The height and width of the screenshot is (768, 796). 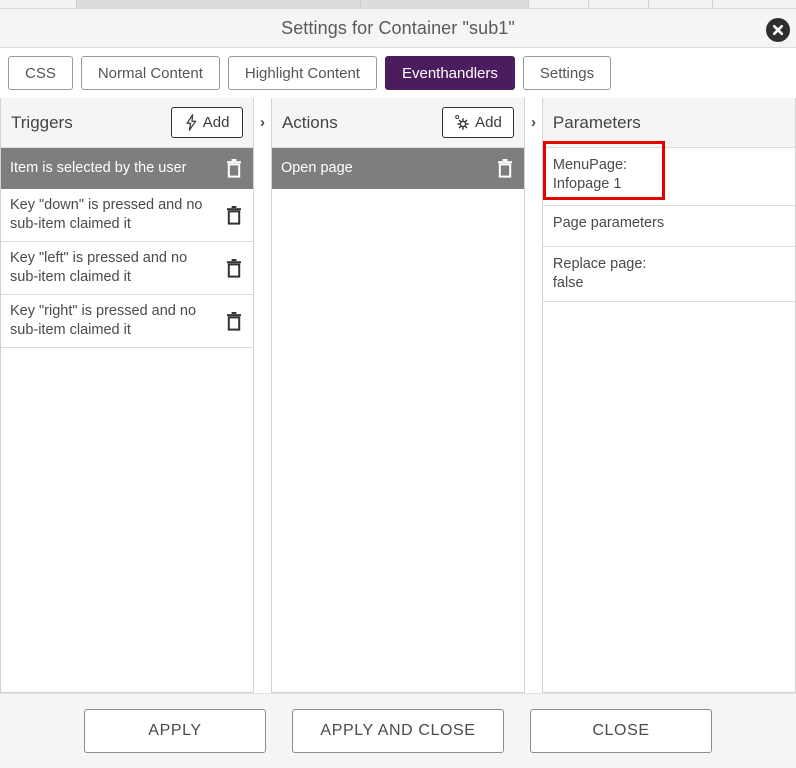 I want to click on actions-title: Actions, so click(x=309, y=122).